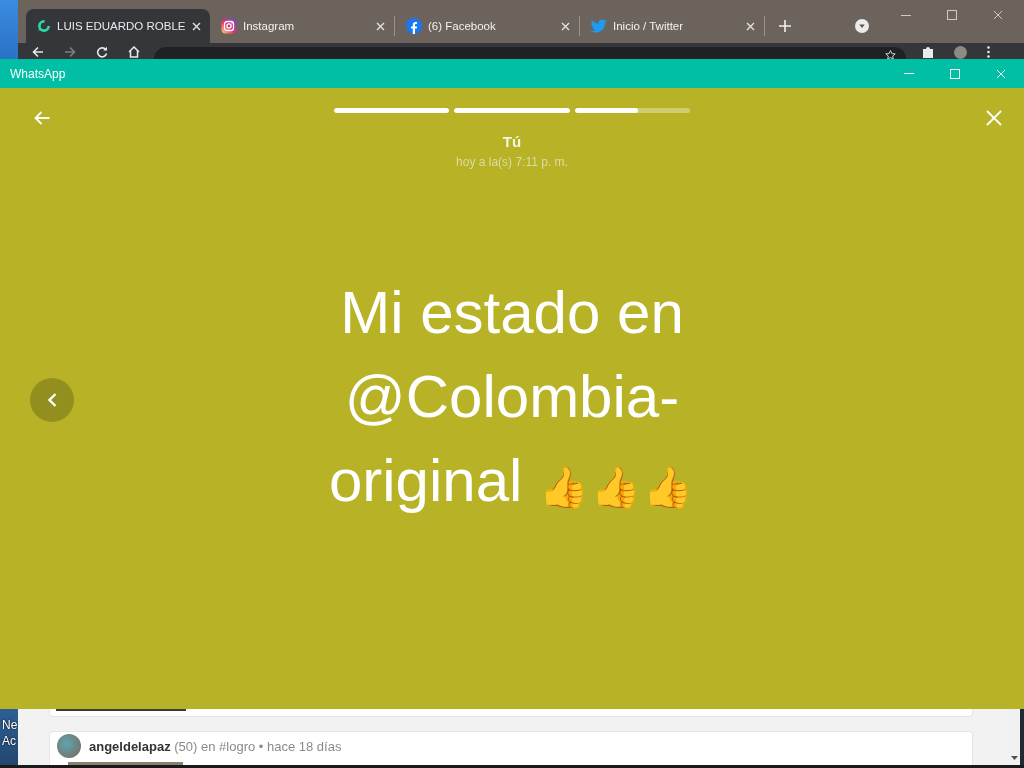  I want to click on post-byline: angeldelapaz (50) en #logro • hace 18 días, so click(215, 746).